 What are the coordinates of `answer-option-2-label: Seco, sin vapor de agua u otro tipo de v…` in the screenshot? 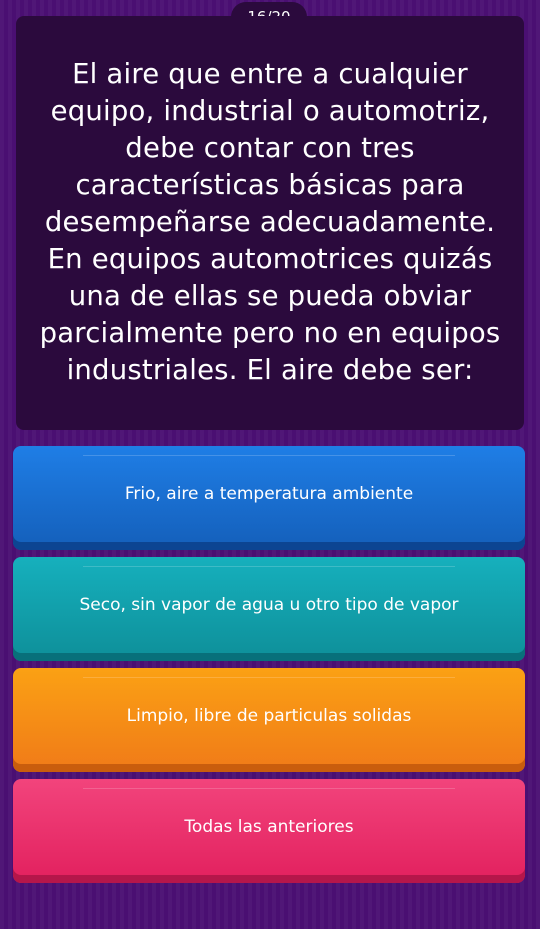 It's located at (269, 605).